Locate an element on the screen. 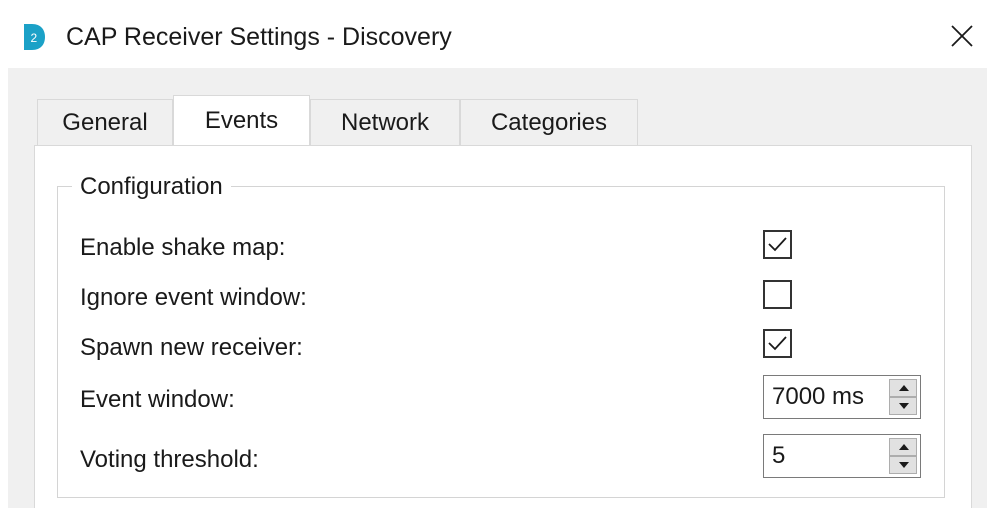  tab-label: Categories is located at coordinates (549, 122).